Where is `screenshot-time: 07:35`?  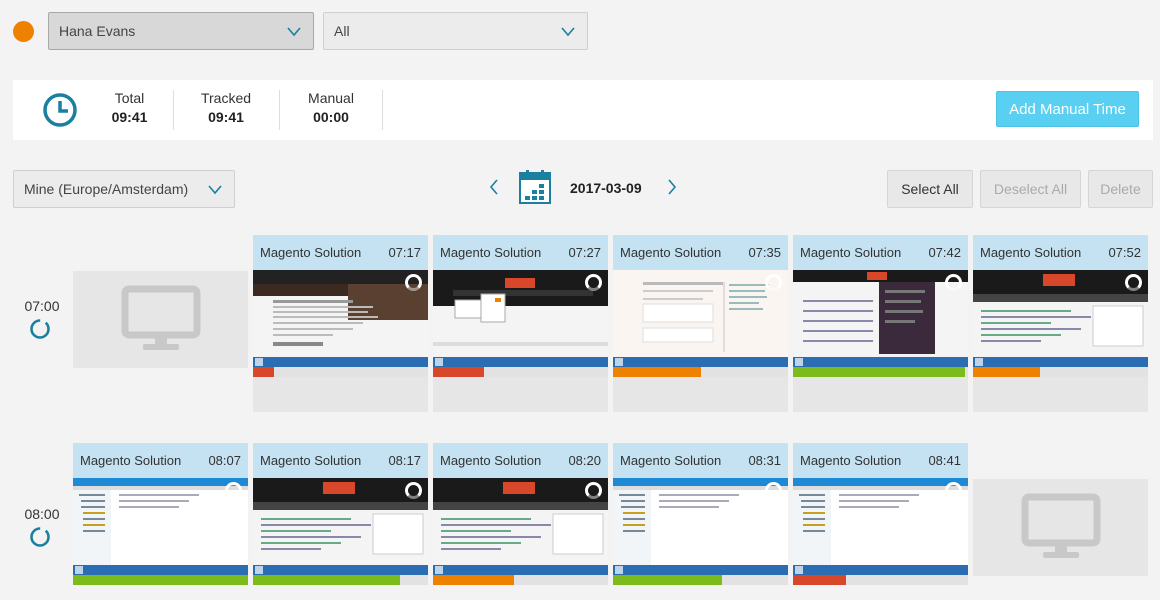 screenshot-time: 07:35 is located at coordinates (764, 252).